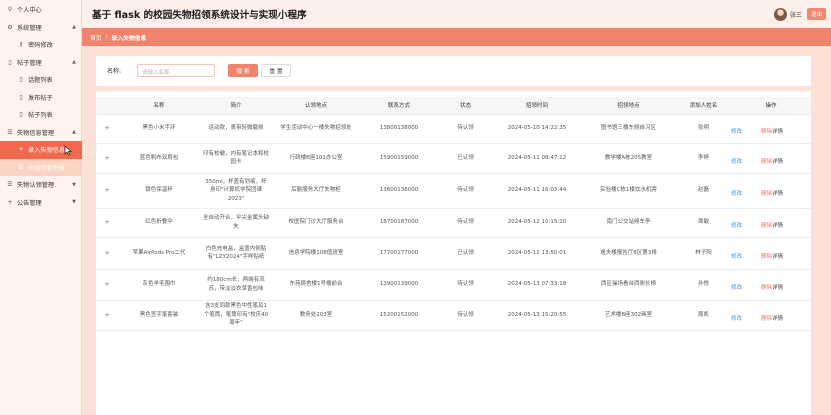 Image resolution: width=831 pixels, height=415 pixels. I want to click on cell-time: 2024-05-11 08:47:12, so click(537, 158).